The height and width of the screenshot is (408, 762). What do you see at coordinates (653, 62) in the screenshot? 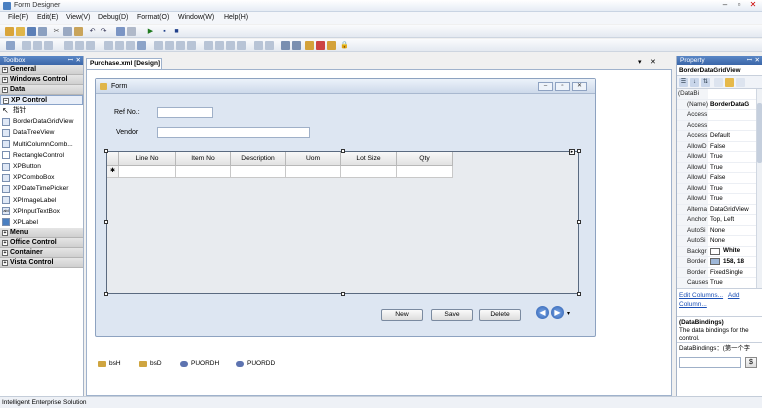
I see `close-tab-icon: ✕` at bounding box center [653, 62].